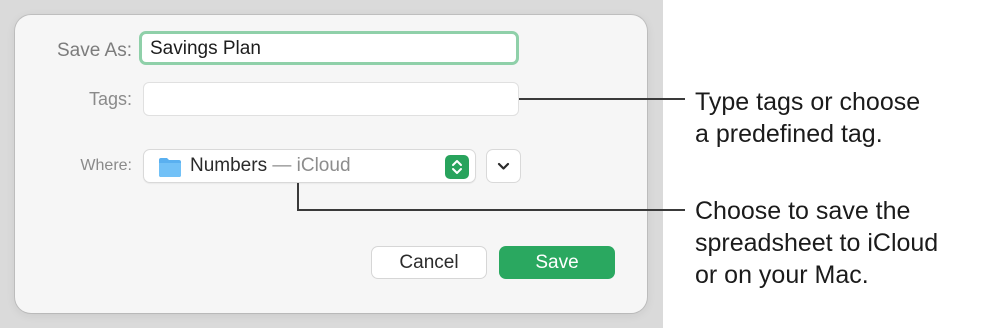 The image size is (998, 328). I want to click on where-location: Numbers, so click(229, 165).